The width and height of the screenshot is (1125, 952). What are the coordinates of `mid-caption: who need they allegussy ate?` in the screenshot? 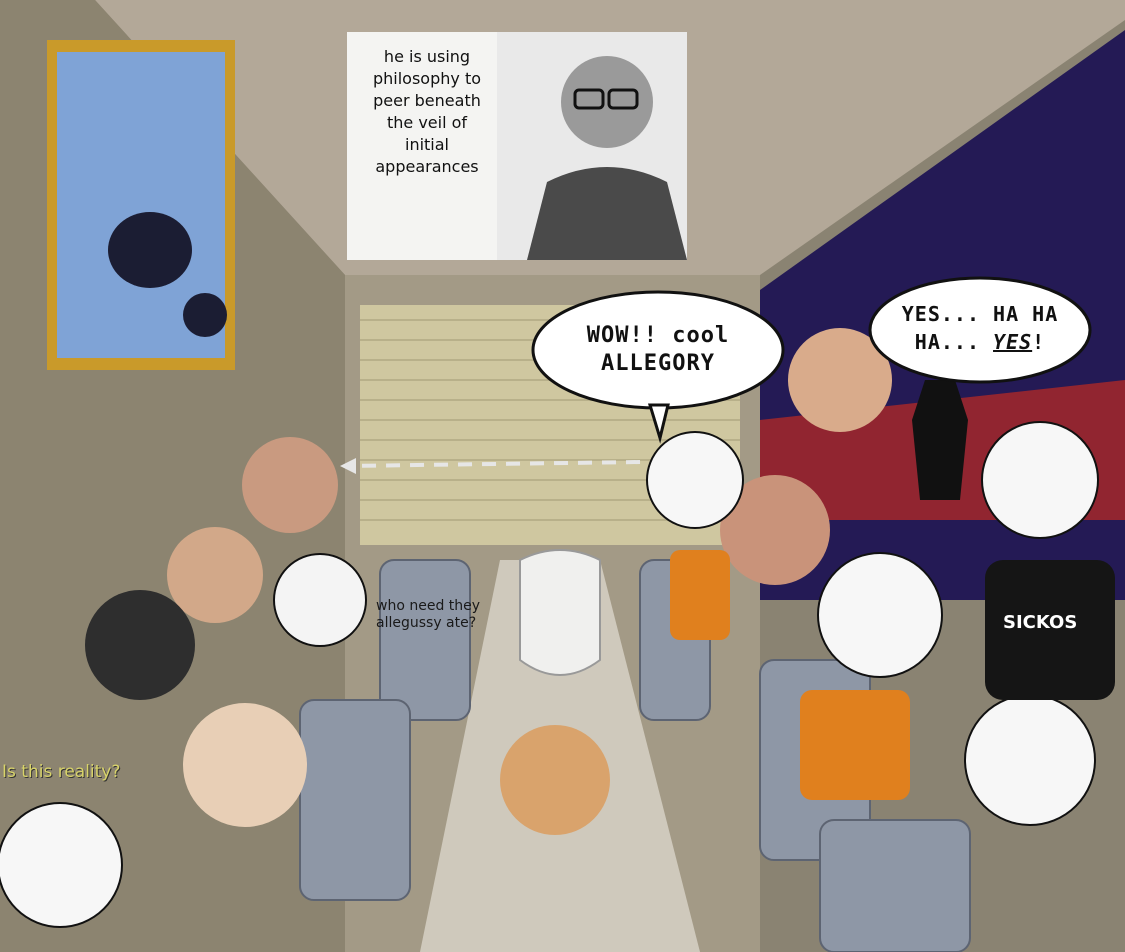 It's located at (428, 615).